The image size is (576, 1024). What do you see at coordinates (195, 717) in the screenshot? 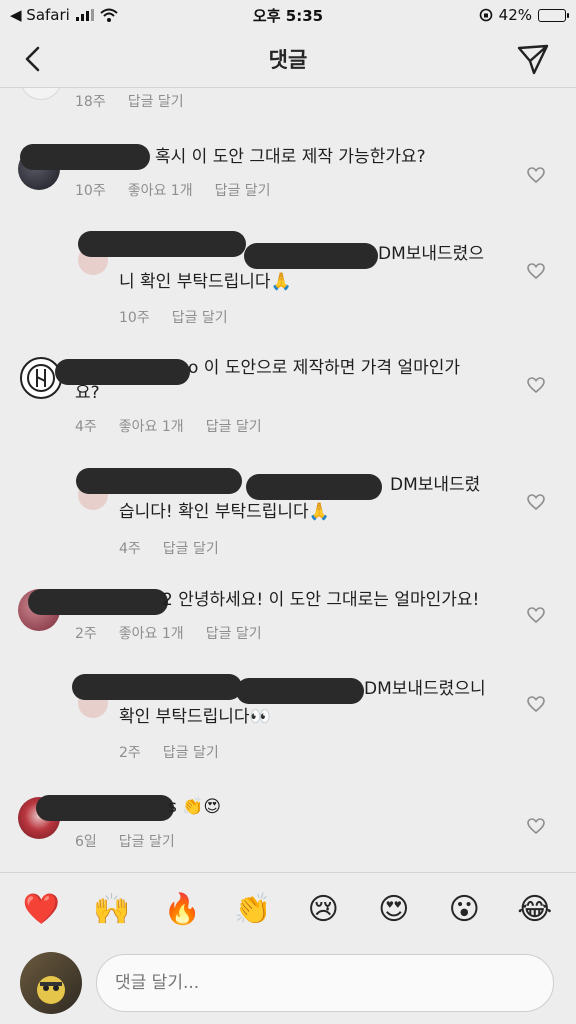
I see `comment-text-line2: 확인 부탁드립니다👀` at bounding box center [195, 717].